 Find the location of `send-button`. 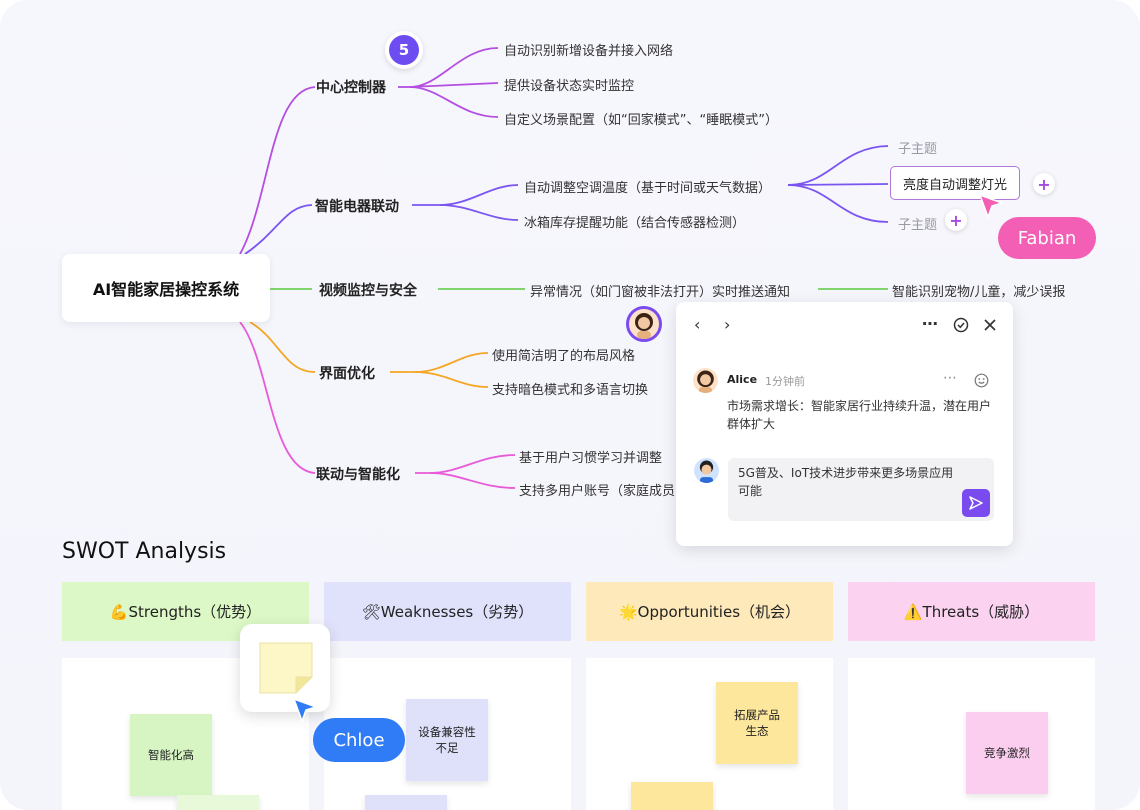

send-button is located at coordinates (976, 503).